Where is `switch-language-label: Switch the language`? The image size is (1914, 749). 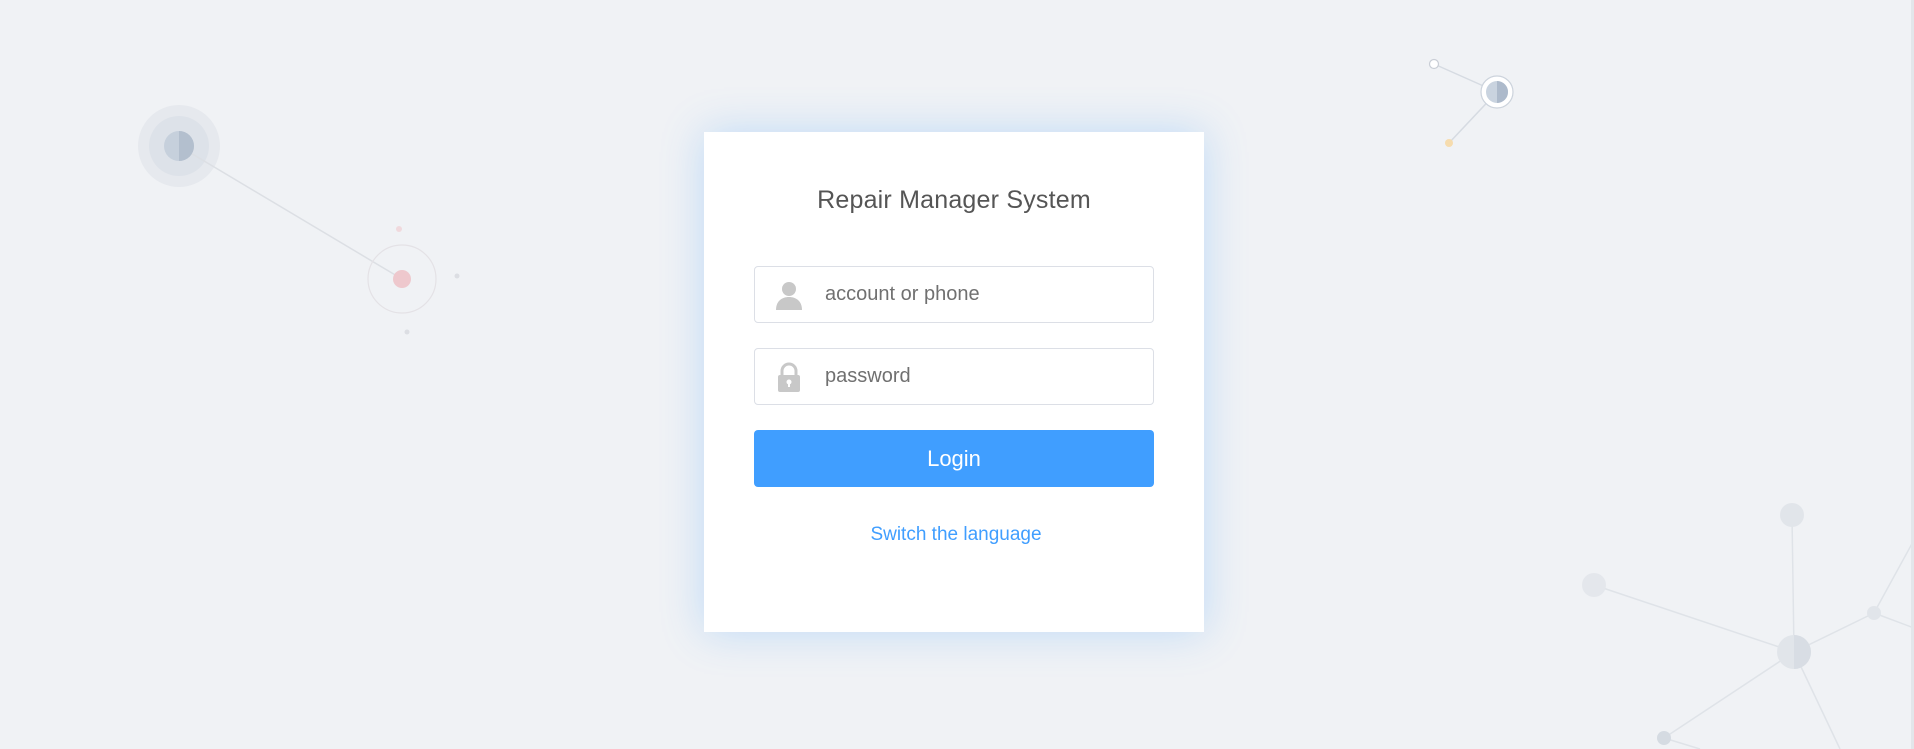 switch-language-label: Switch the language is located at coordinates (956, 534).